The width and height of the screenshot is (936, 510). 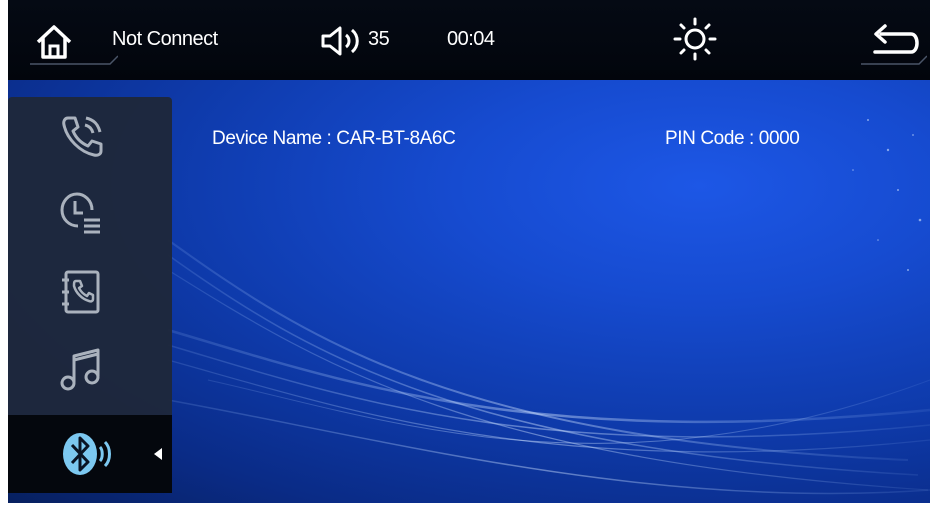 I want to click on back-button, so click(x=894, y=40).